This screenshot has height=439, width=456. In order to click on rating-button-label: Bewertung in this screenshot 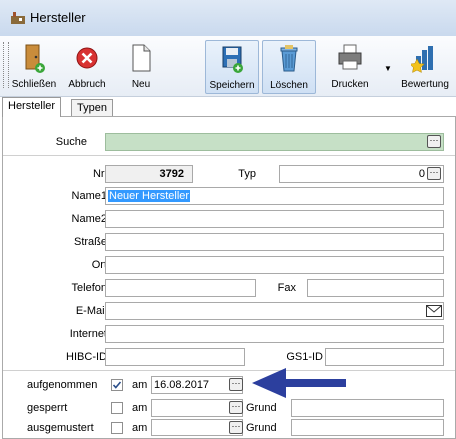, I will do `click(425, 84)`.